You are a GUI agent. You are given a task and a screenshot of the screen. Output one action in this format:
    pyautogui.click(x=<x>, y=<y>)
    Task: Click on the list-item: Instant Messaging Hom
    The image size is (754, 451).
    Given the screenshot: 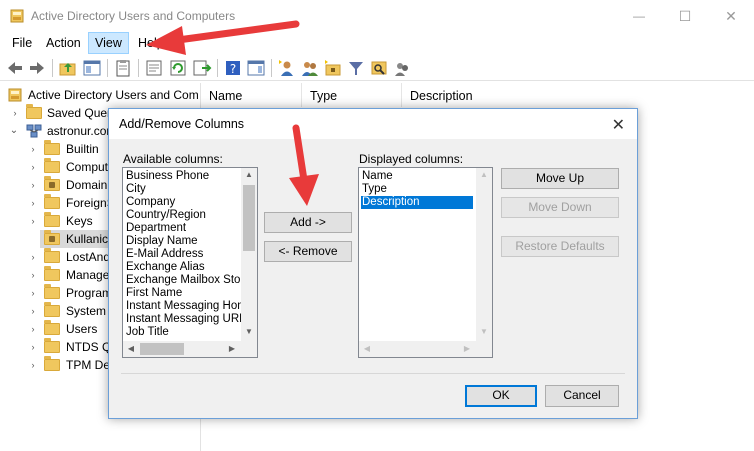 What is the action you would take?
    pyautogui.click(x=186, y=306)
    